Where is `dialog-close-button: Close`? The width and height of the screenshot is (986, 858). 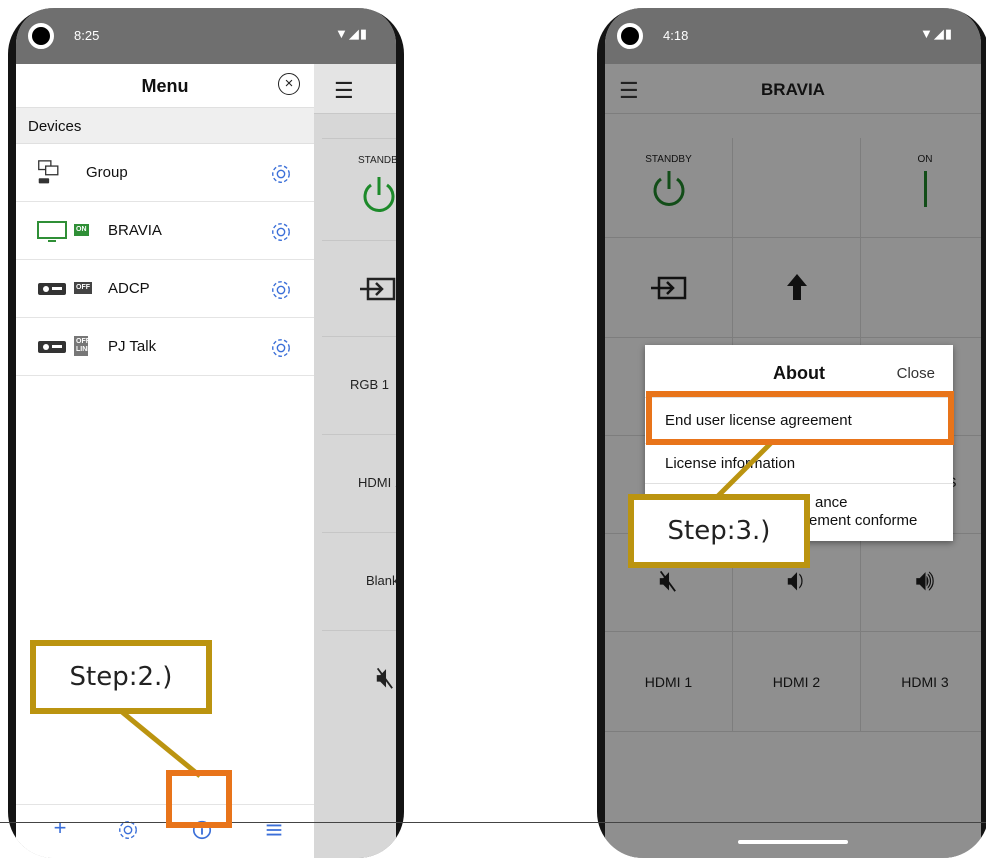
dialog-close-button: Close is located at coordinates (916, 373).